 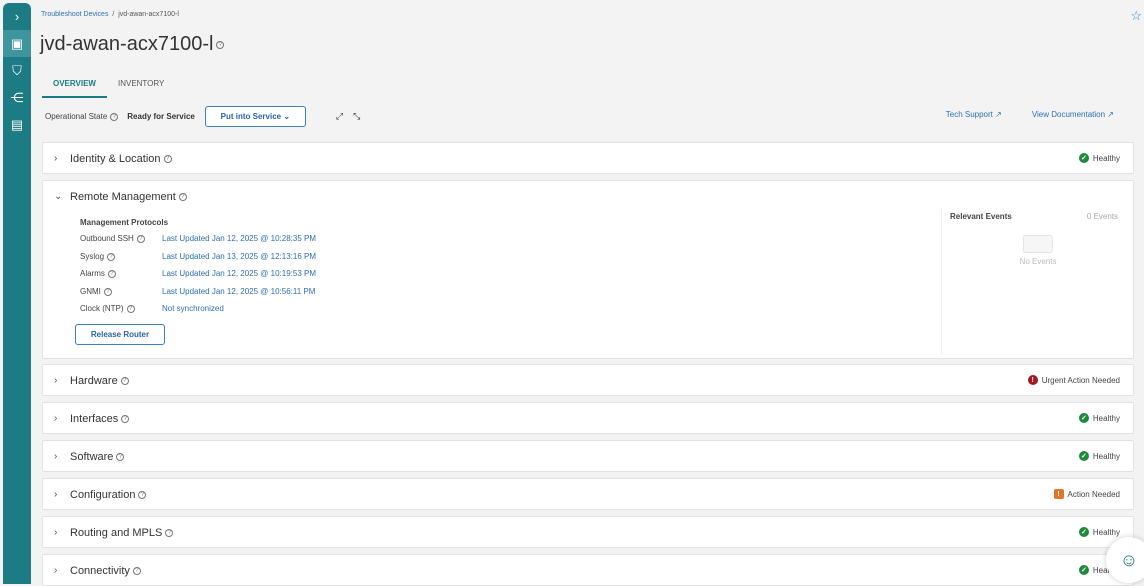 I want to click on topology-icon: ⋲, so click(x=17, y=97).